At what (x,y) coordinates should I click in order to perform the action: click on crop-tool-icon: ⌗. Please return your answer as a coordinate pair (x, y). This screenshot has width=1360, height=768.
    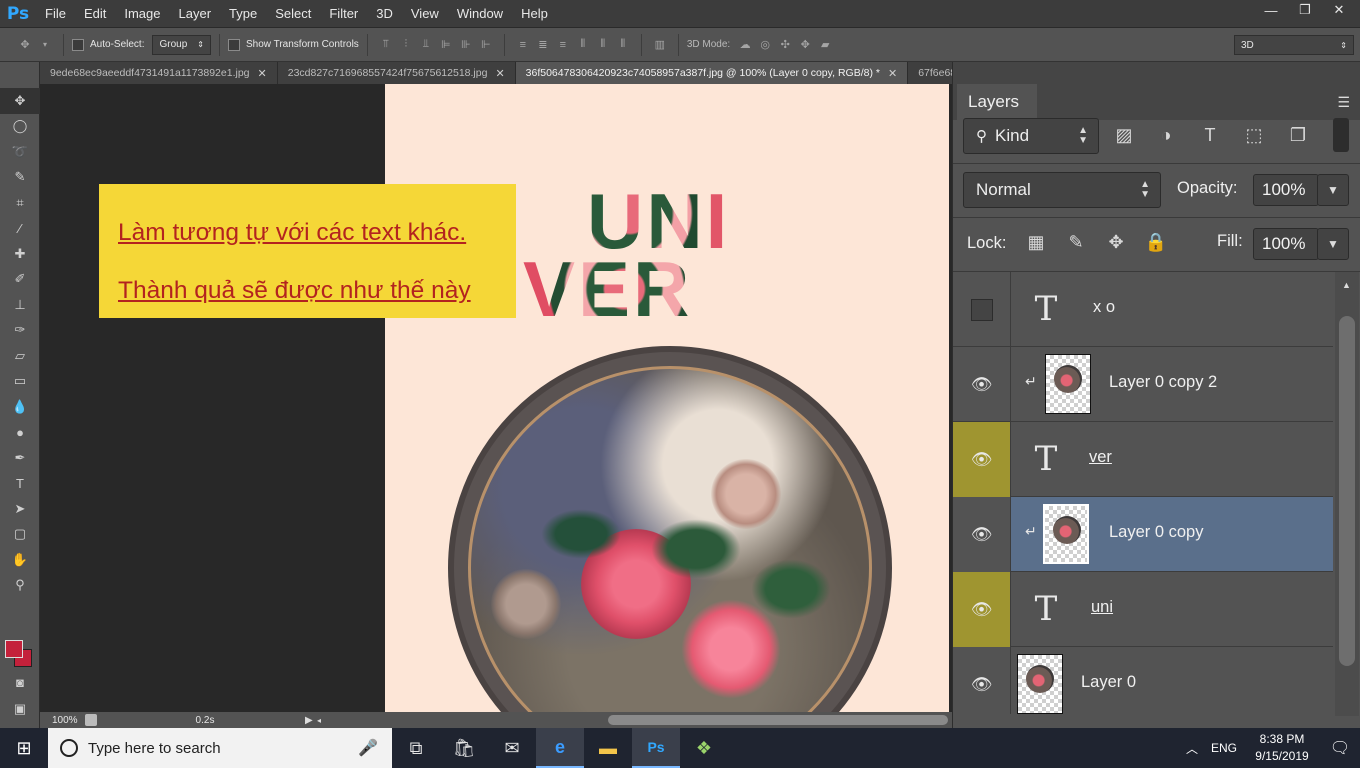
    Looking at the image, I should click on (20, 203).